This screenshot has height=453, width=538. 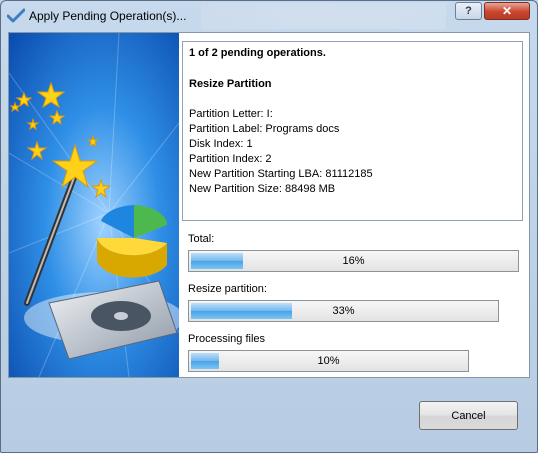 I want to click on files-progress-text: 10%, so click(x=328, y=361).